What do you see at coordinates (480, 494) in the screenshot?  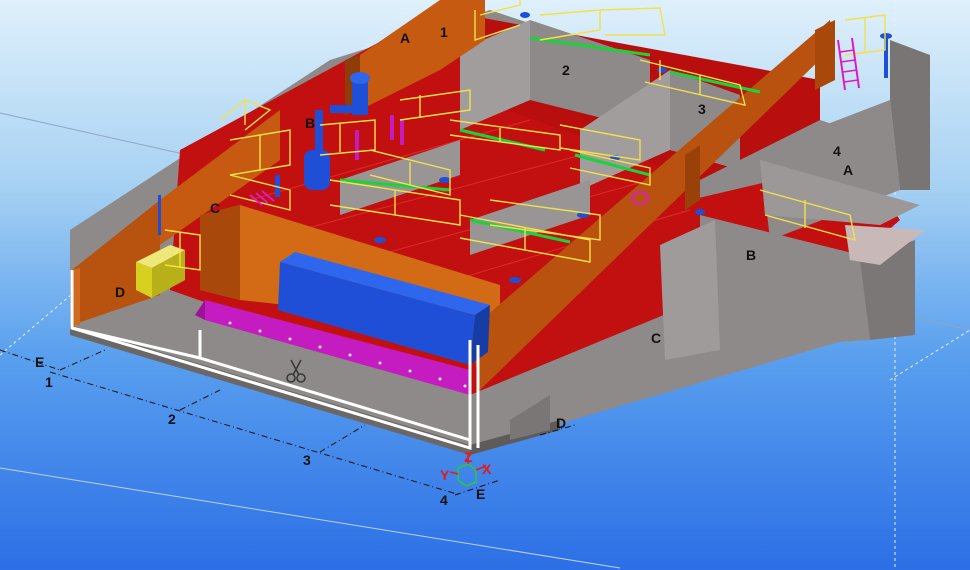 I see `grid-label-e-bottom: E` at bounding box center [480, 494].